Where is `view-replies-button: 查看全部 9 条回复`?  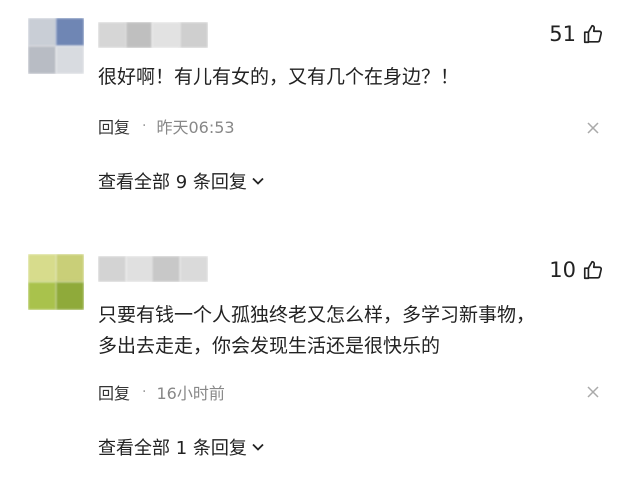
view-replies-button: 查看全部 9 条回复 is located at coordinates (181, 181).